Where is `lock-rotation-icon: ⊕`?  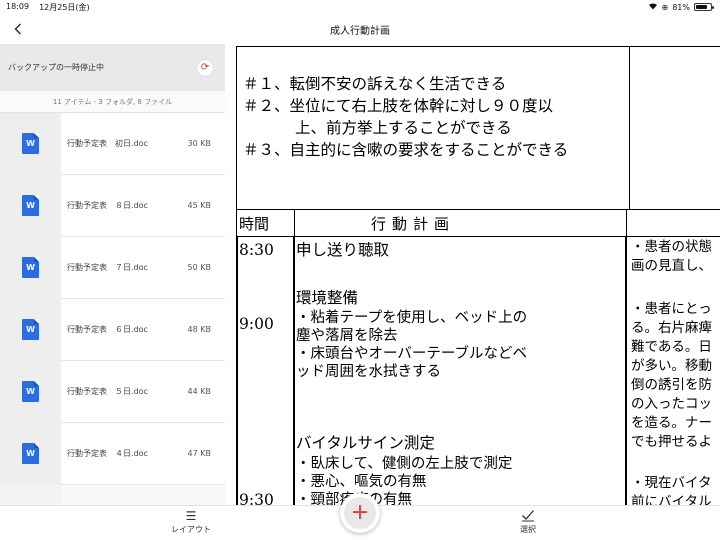
lock-rotation-icon: ⊕ is located at coordinates (665, 7).